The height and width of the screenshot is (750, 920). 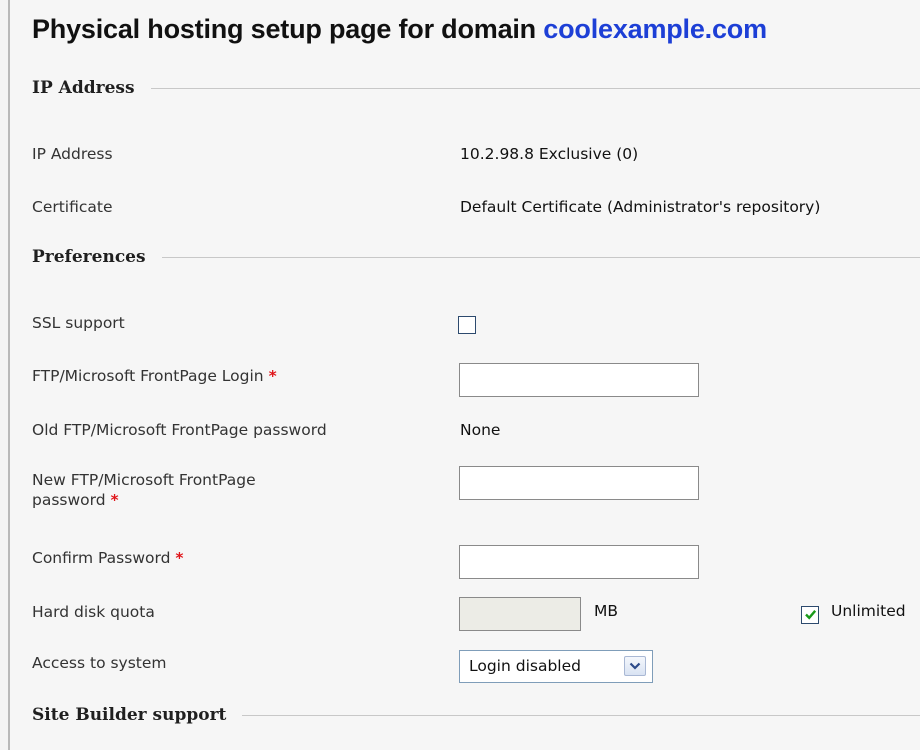 What do you see at coordinates (549, 154) in the screenshot?
I see `ip-address-value: 10.2.98.8 Exclusive (0)` at bounding box center [549, 154].